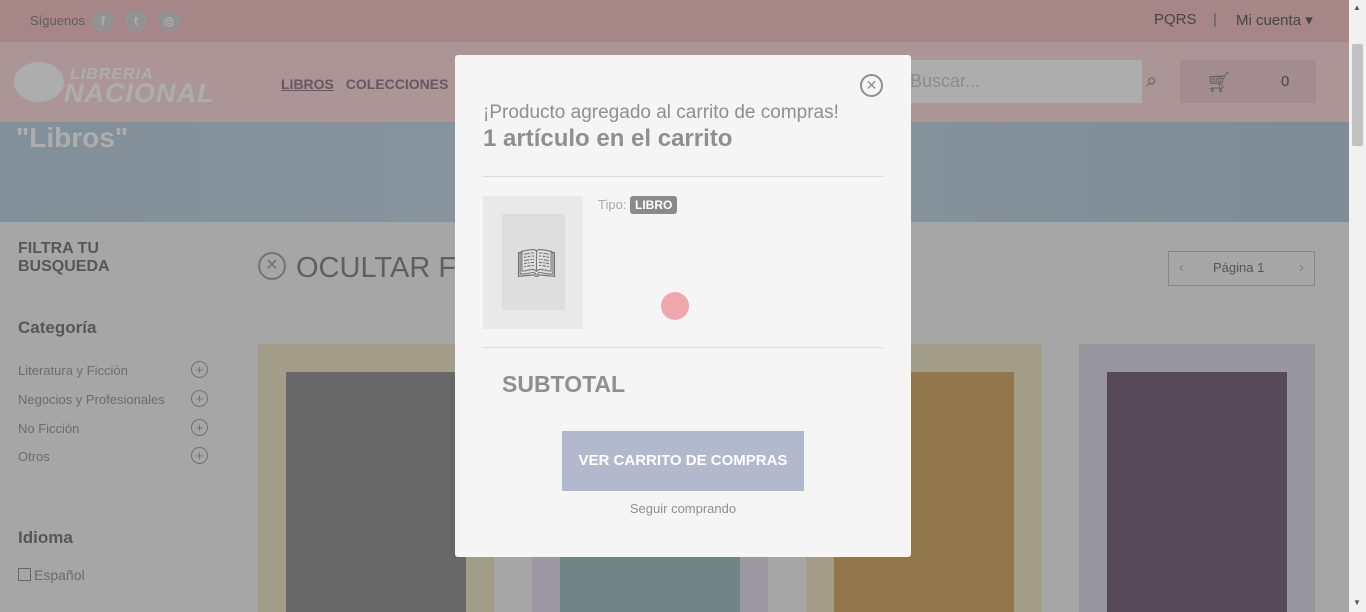 This screenshot has height=612, width=1366. What do you see at coordinates (1357, 602) in the screenshot?
I see `scroll-down-icon: ▼` at bounding box center [1357, 602].